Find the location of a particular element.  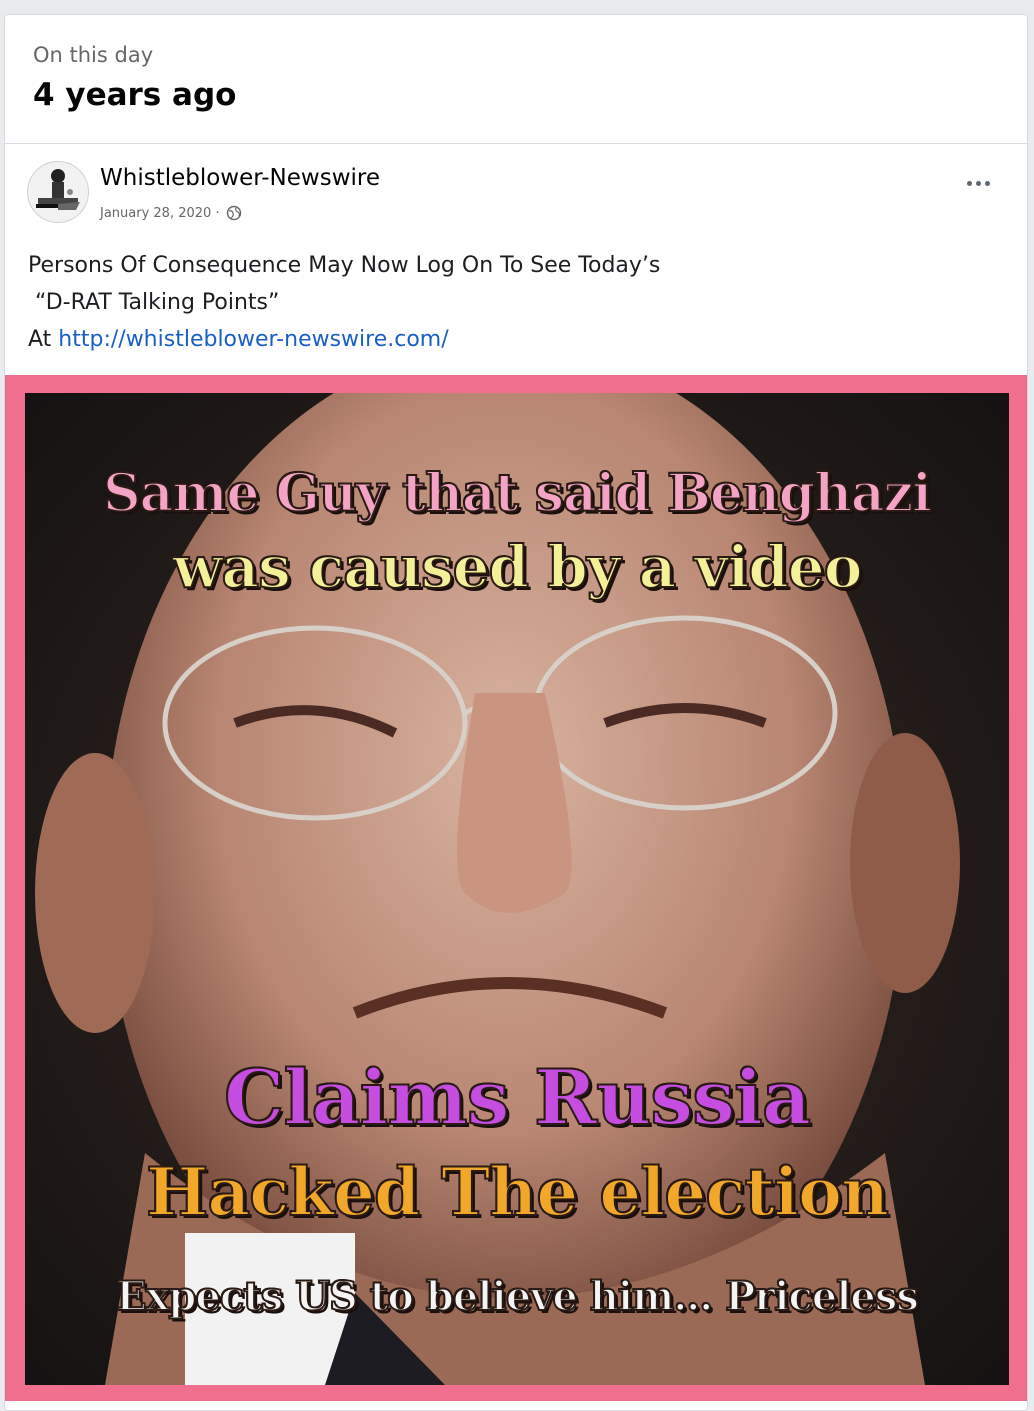

memory-subtitle: On this day is located at coordinates (93, 55).